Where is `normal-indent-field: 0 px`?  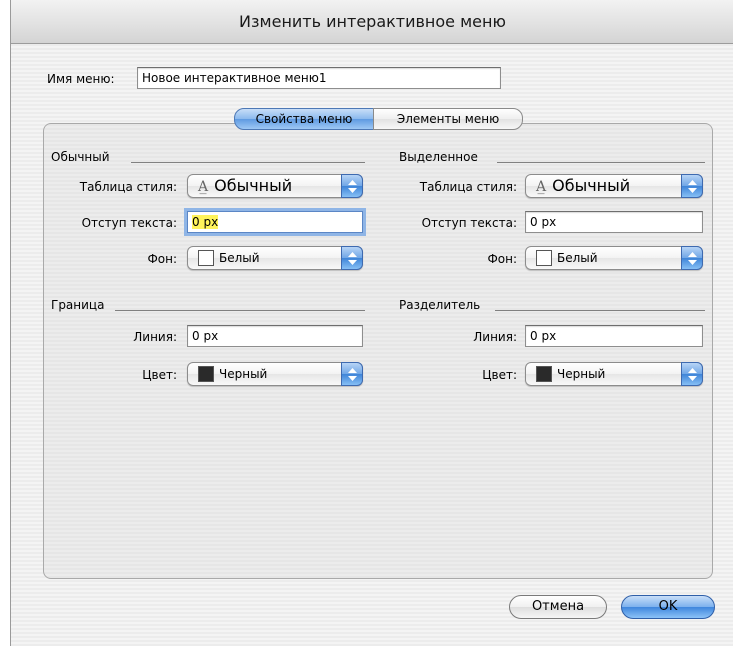
normal-indent-field: 0 px is located at coordinates (275, 222).